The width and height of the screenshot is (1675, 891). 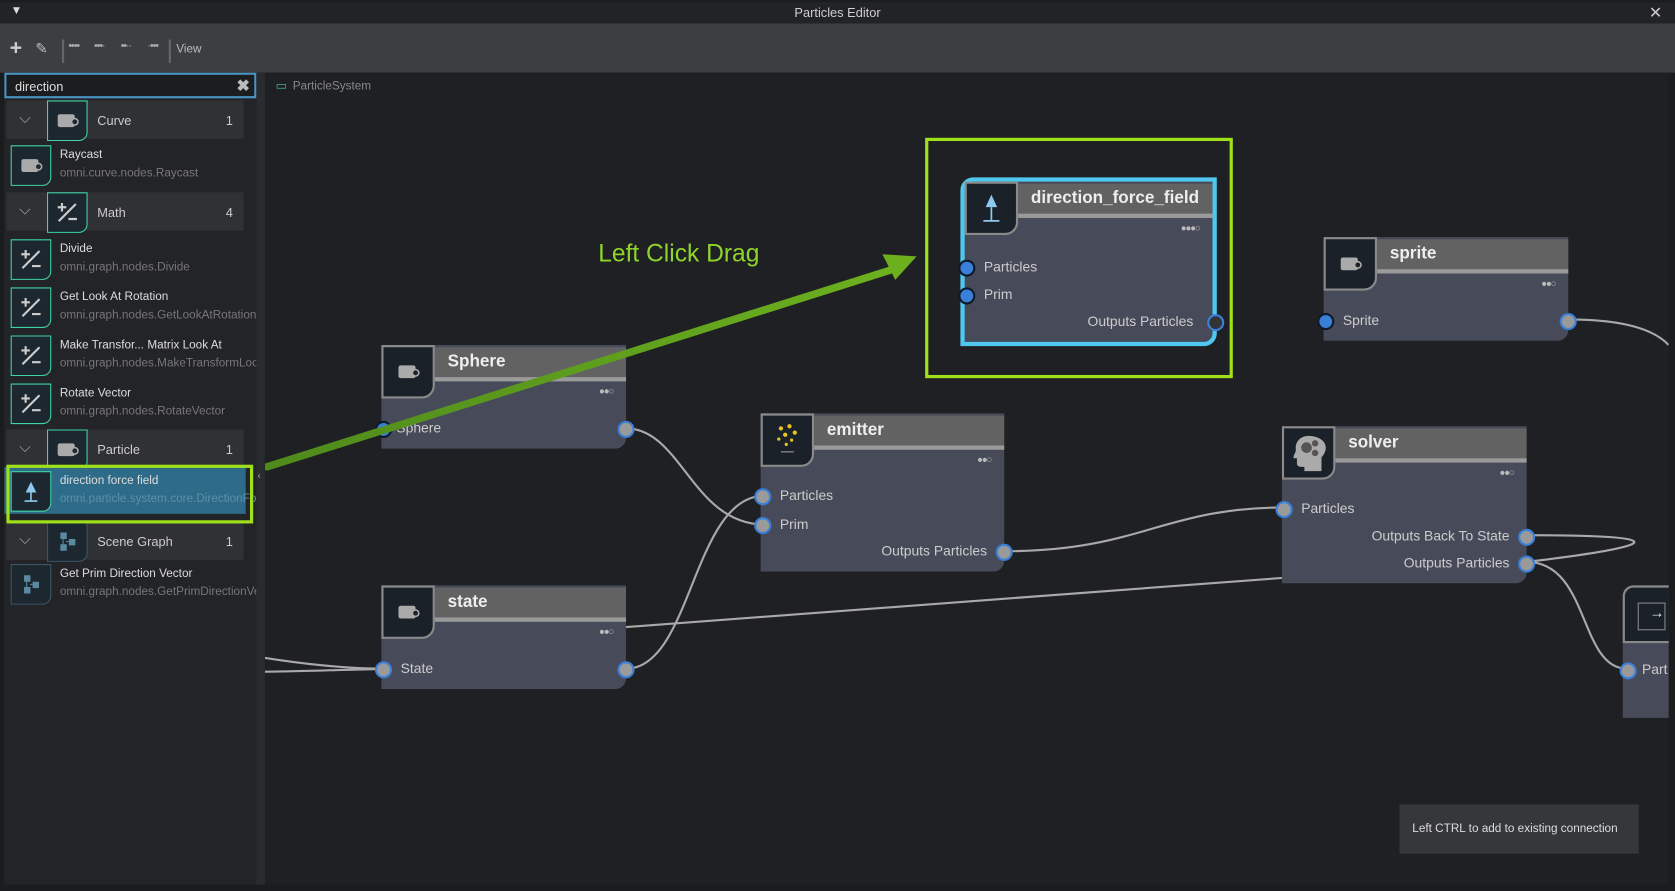 What do you see at coordinates (74, 47) in the screenshot?
I see `layout-icon-1: ••••` at bounding box center [74, 47].